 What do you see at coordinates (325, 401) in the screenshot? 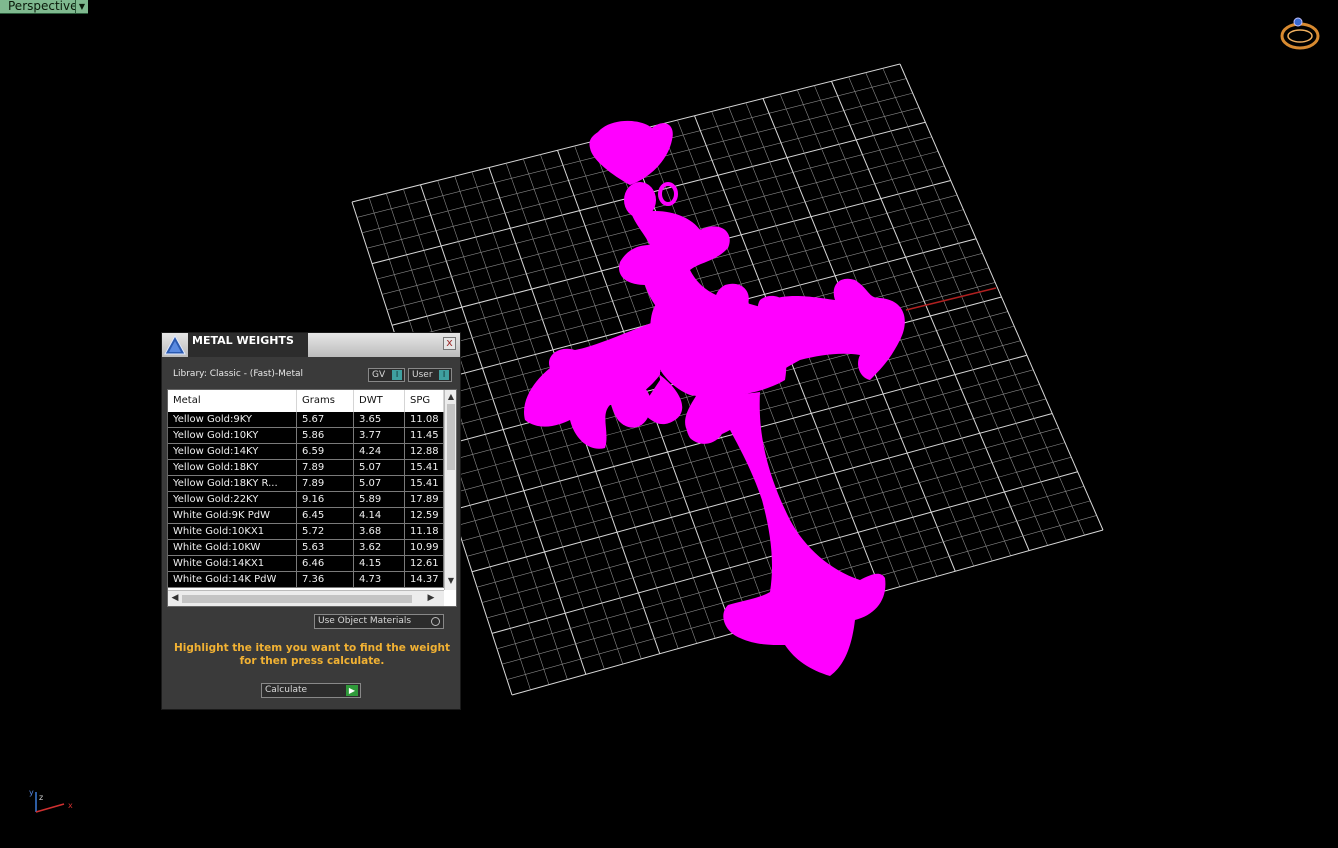
I see `column-header-grams: Grams` at bounding box center [325, 401].